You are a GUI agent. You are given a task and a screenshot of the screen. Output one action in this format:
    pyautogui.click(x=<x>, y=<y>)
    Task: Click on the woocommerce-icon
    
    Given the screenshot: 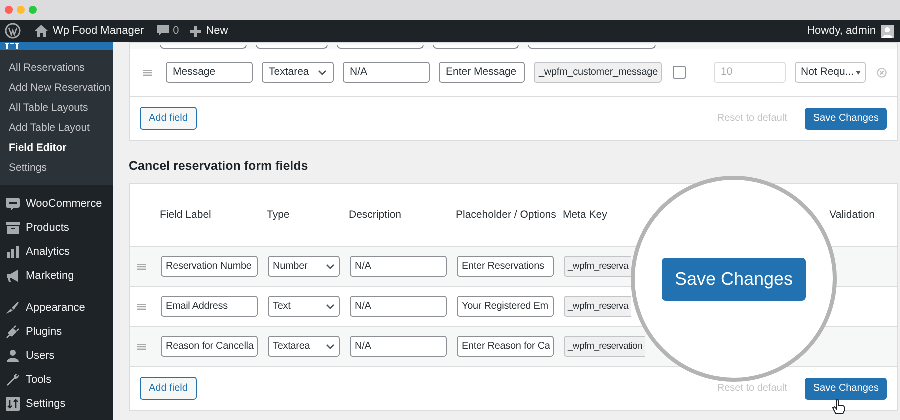 What is the action you would take?
    pyautogui.click(x=13, y=204)
    